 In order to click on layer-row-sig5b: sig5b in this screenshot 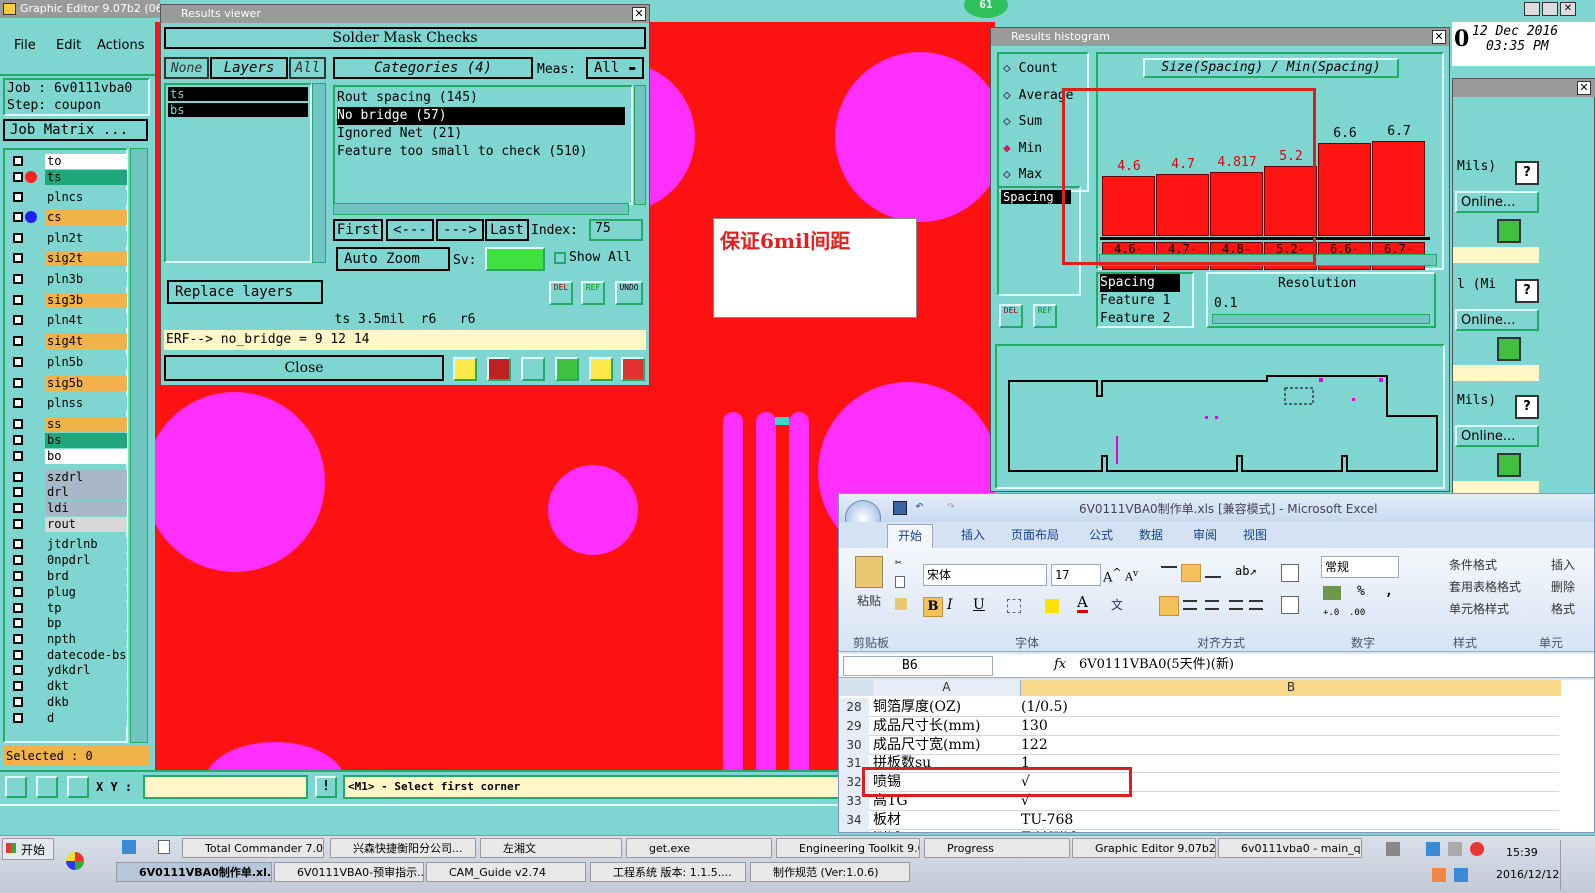, I will do `click(69, 383)`.